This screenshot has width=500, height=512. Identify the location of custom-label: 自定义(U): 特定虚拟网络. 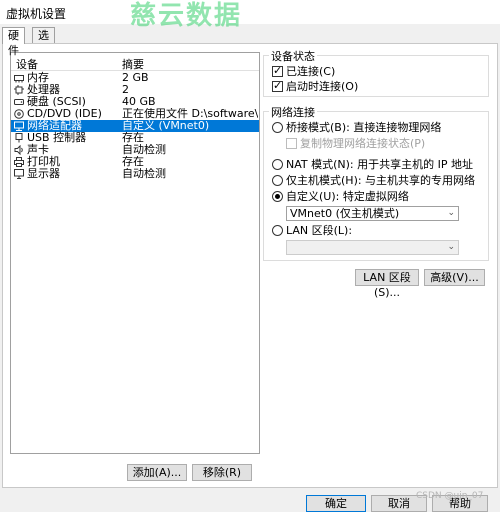
(347, 196).